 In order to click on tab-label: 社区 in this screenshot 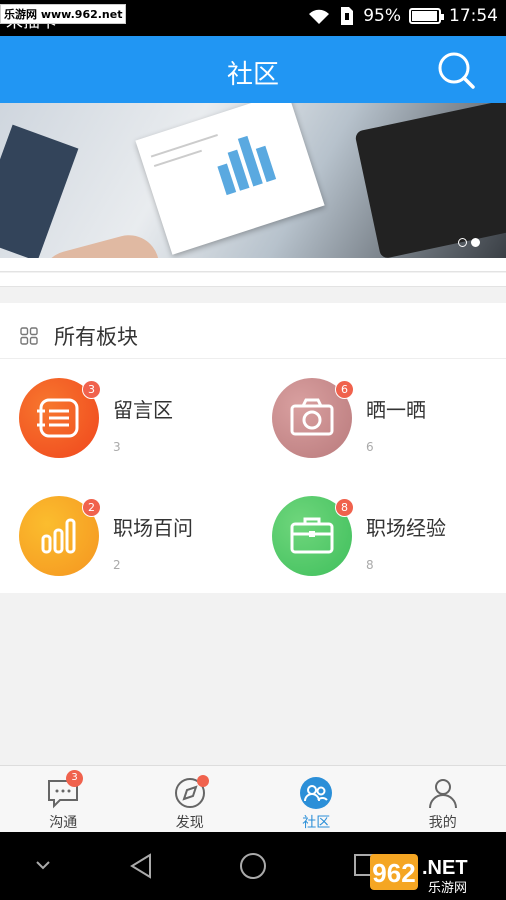, I will do `click(316, 823)`.